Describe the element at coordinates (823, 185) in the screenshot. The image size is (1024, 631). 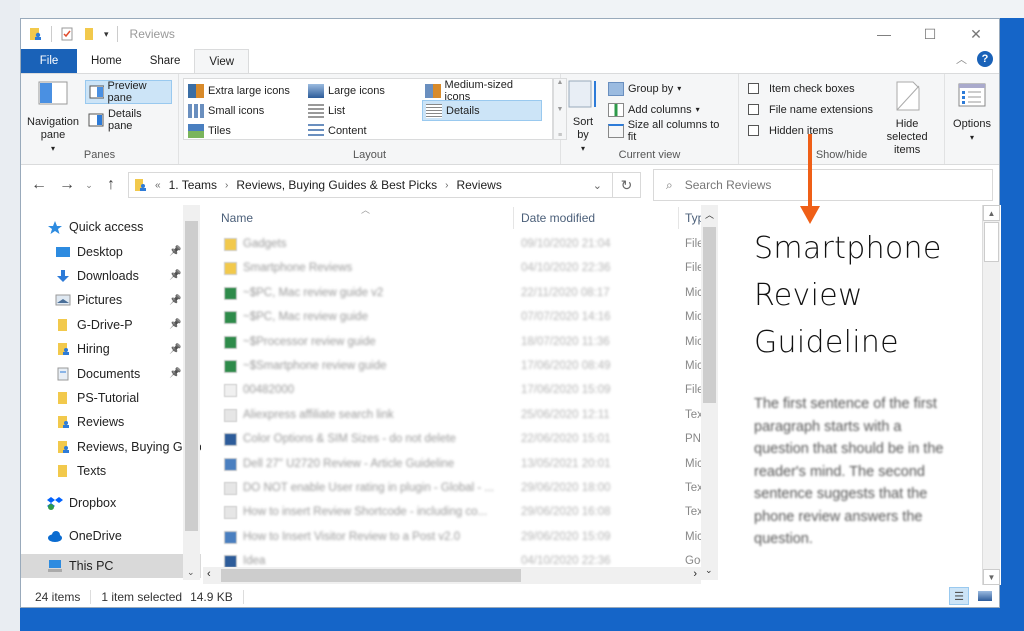
I see `search-box: ⌕ Search Reviews` at that location.